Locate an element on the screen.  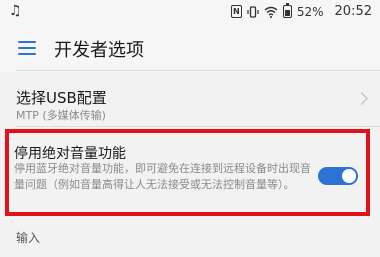
absolute-volume-title: 停用绝对音量功能 is located at coordinates (70, 154).